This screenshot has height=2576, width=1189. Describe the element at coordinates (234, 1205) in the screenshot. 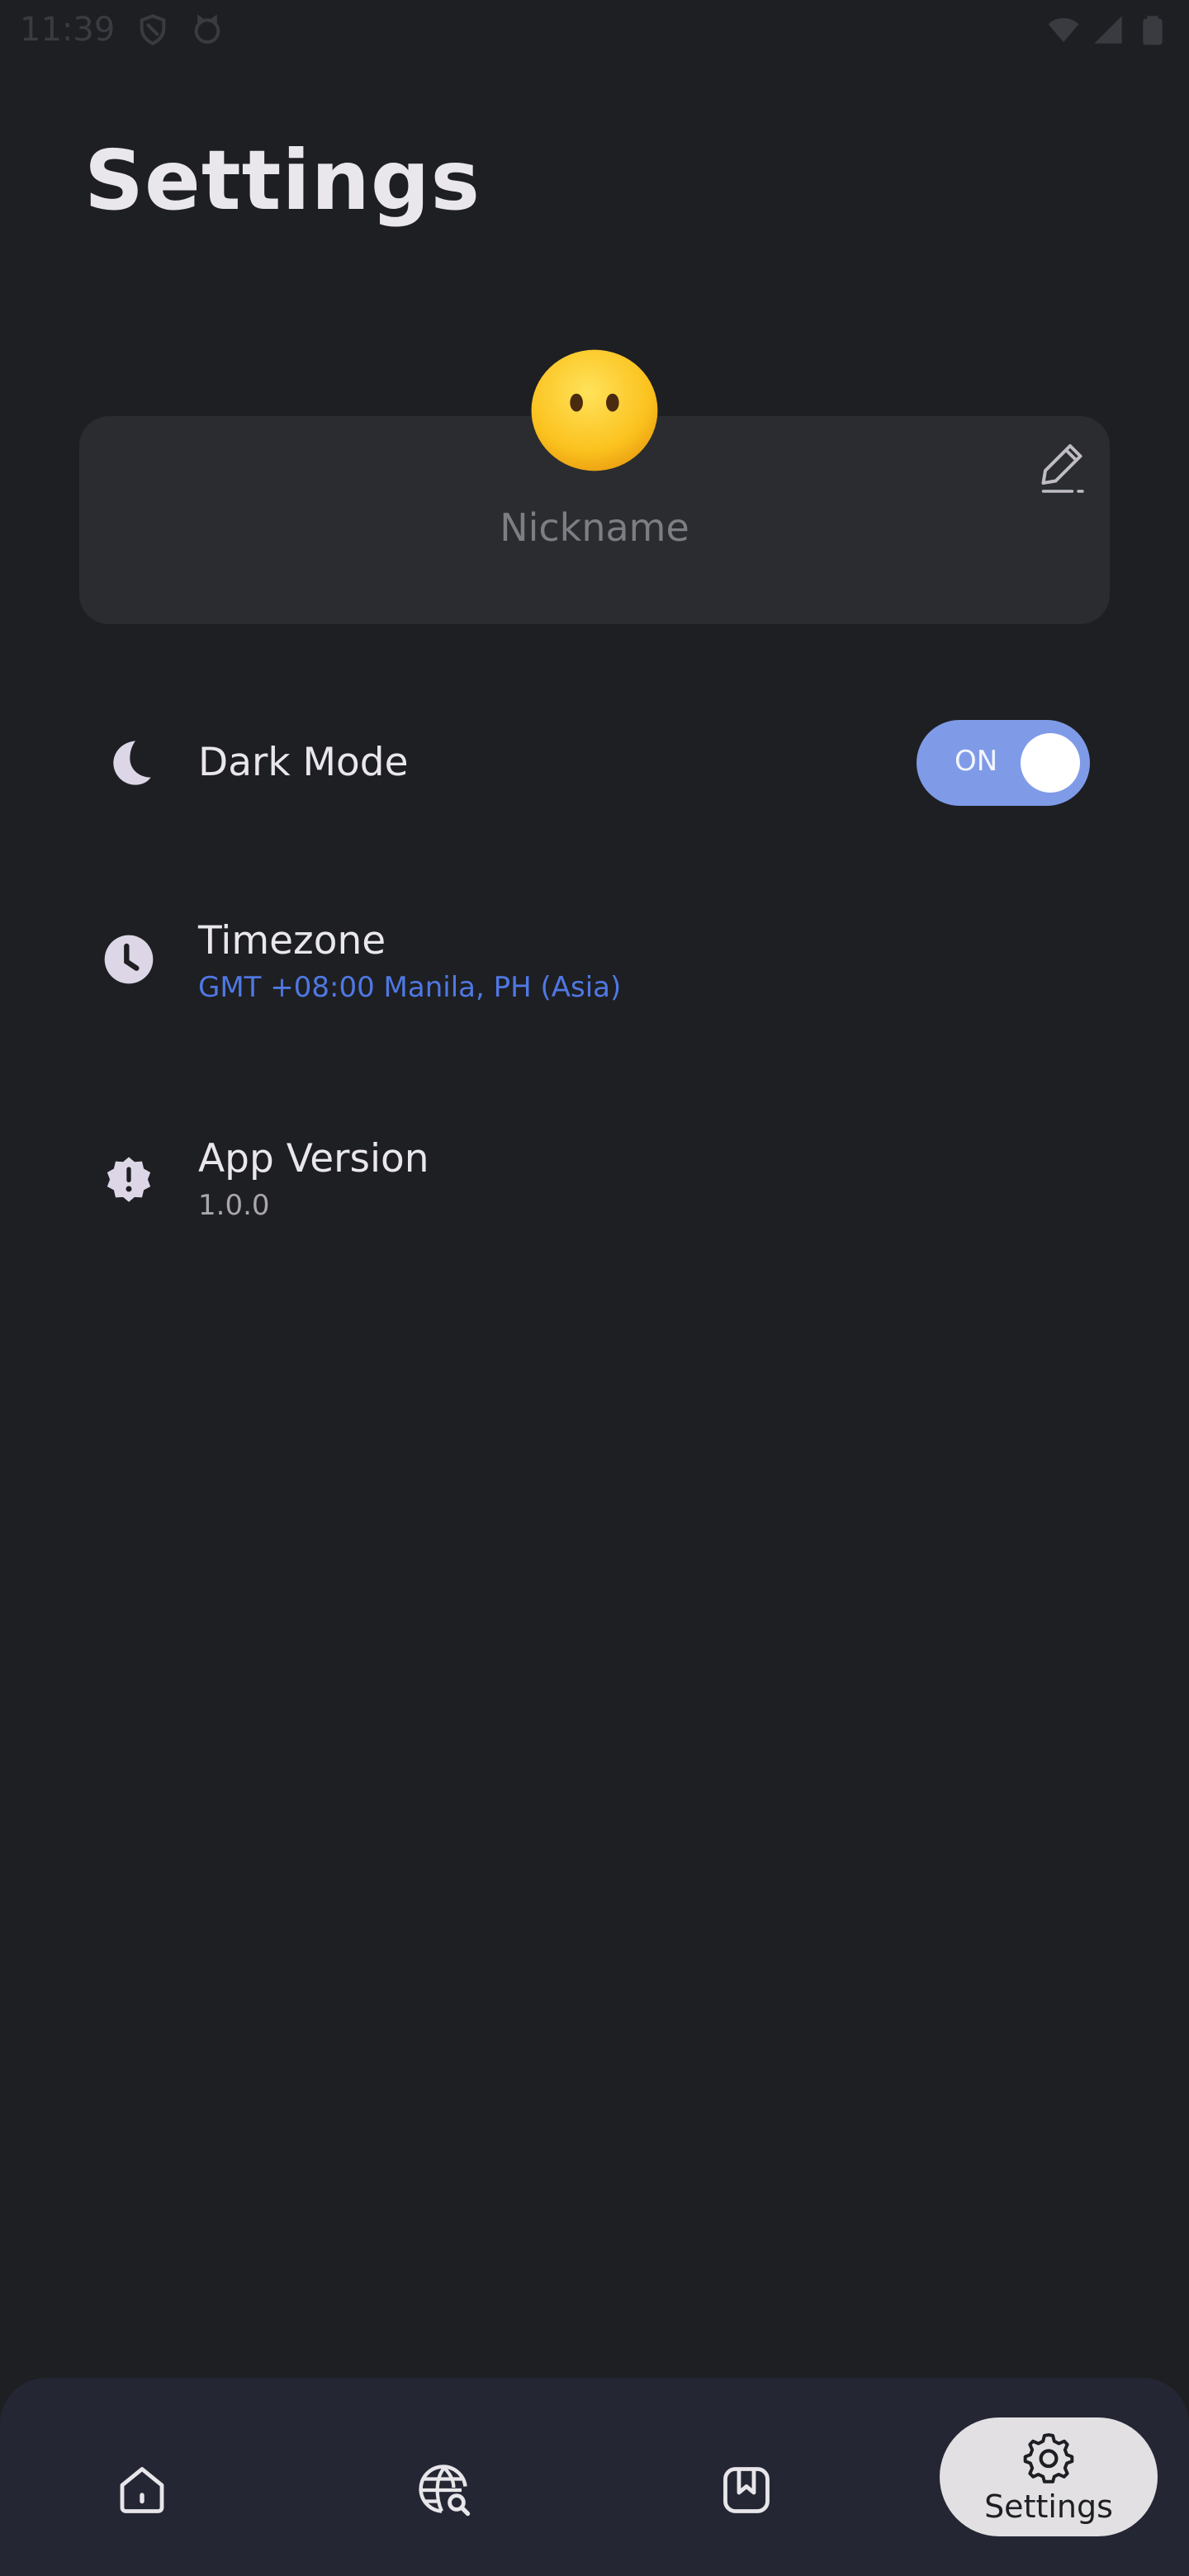

I see `app-version-value: 1.0.0` at that location.